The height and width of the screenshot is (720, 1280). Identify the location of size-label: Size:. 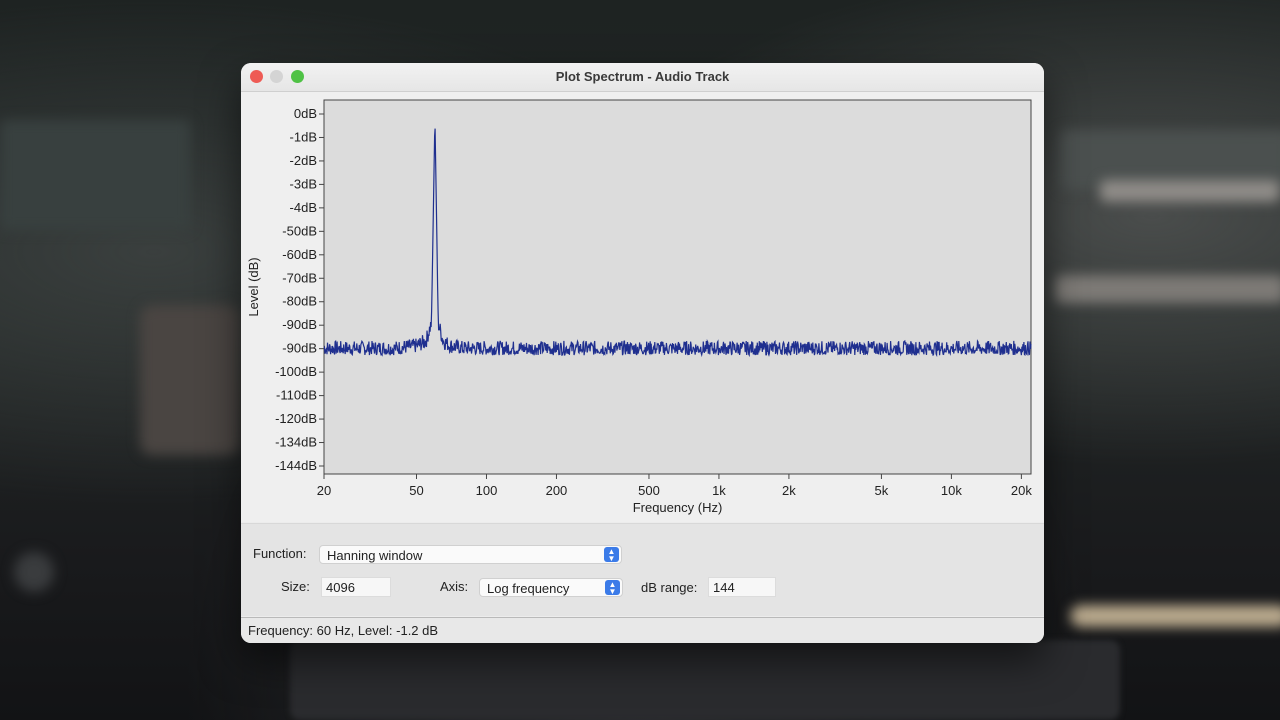
(295, 586).